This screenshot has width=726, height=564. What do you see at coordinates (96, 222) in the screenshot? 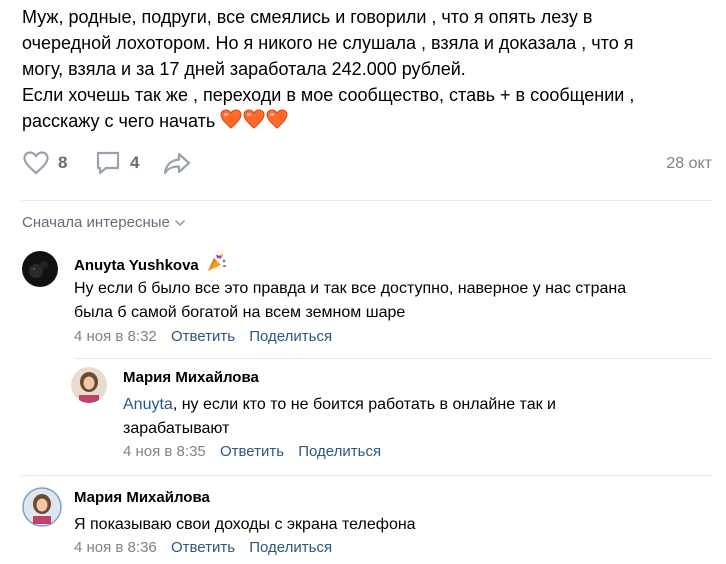
I see `sort-label: Сначала интересные` at bounding box center [96, 222].